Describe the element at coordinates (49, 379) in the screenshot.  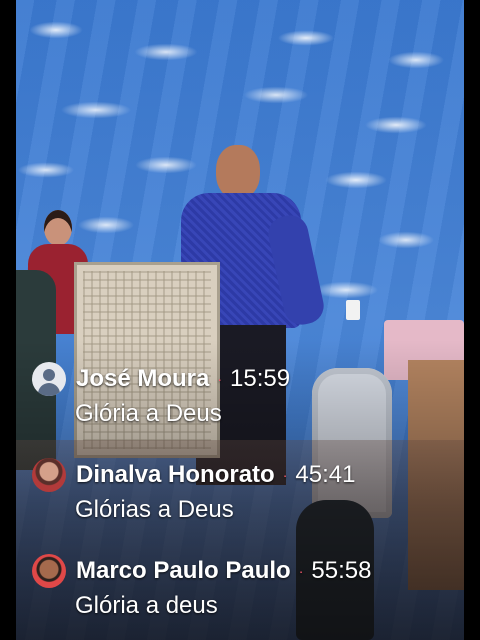
I see `default-avatar-icon` at that location.